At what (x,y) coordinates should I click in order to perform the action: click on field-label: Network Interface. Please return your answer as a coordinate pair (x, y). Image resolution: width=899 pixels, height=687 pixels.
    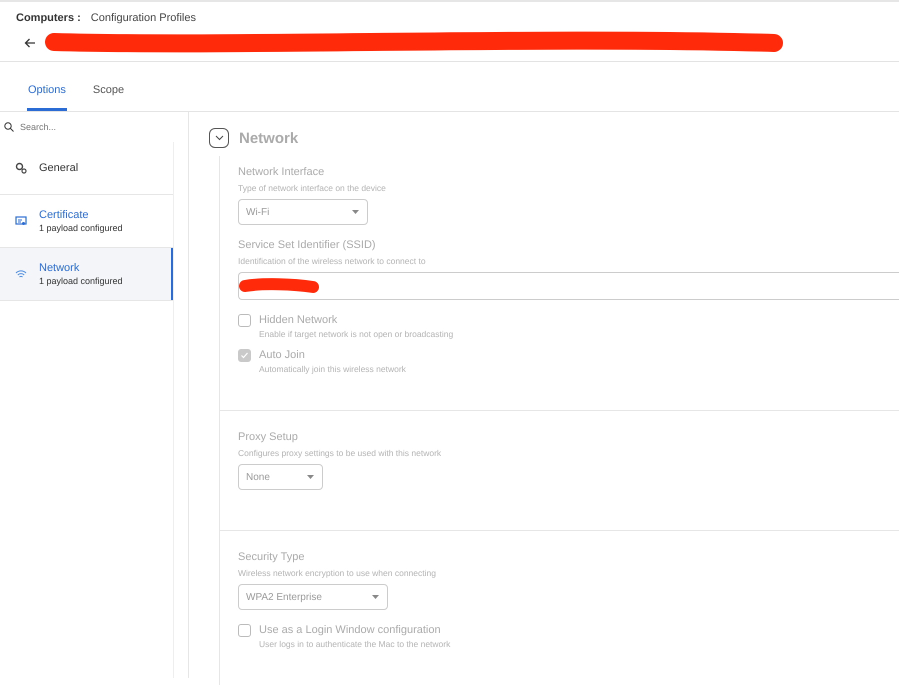
    Looking at the image, I should click on (282, 172).